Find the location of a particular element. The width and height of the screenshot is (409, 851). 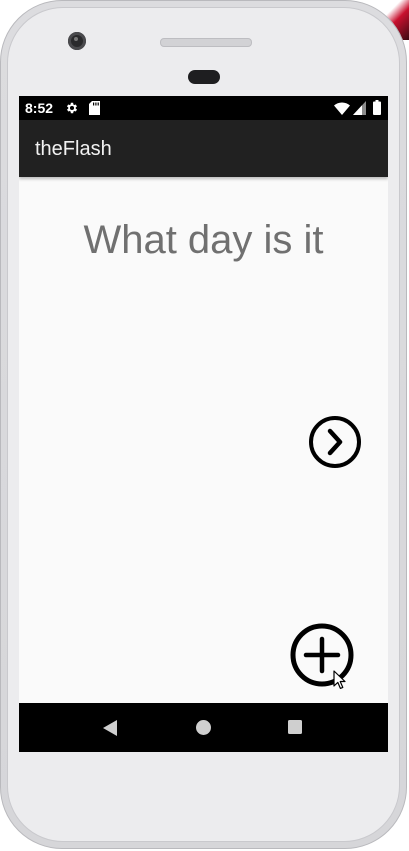

status-time: 8:52 is located at coordinates (39, 108).